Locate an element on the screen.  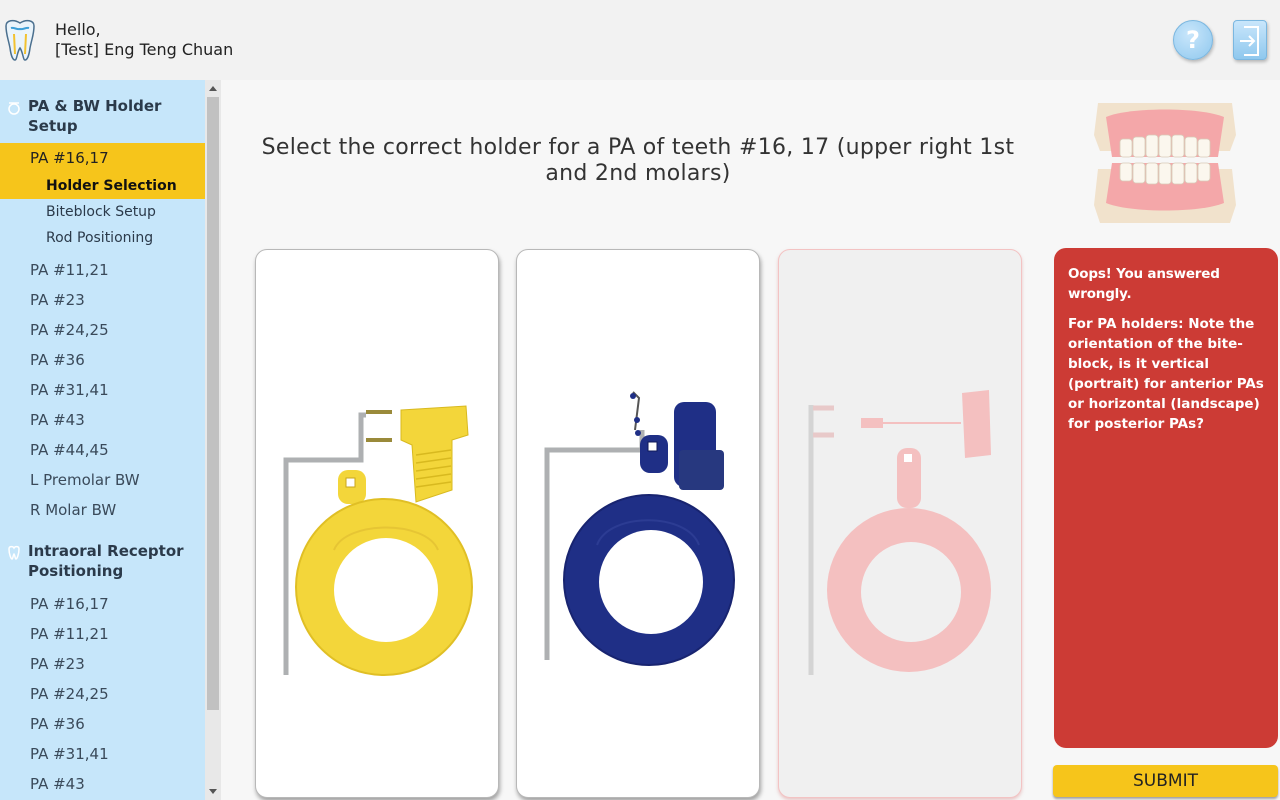
sidebar-item-receptor-pa-16-17: PA #16,17 is located at coordinates (102, 604).